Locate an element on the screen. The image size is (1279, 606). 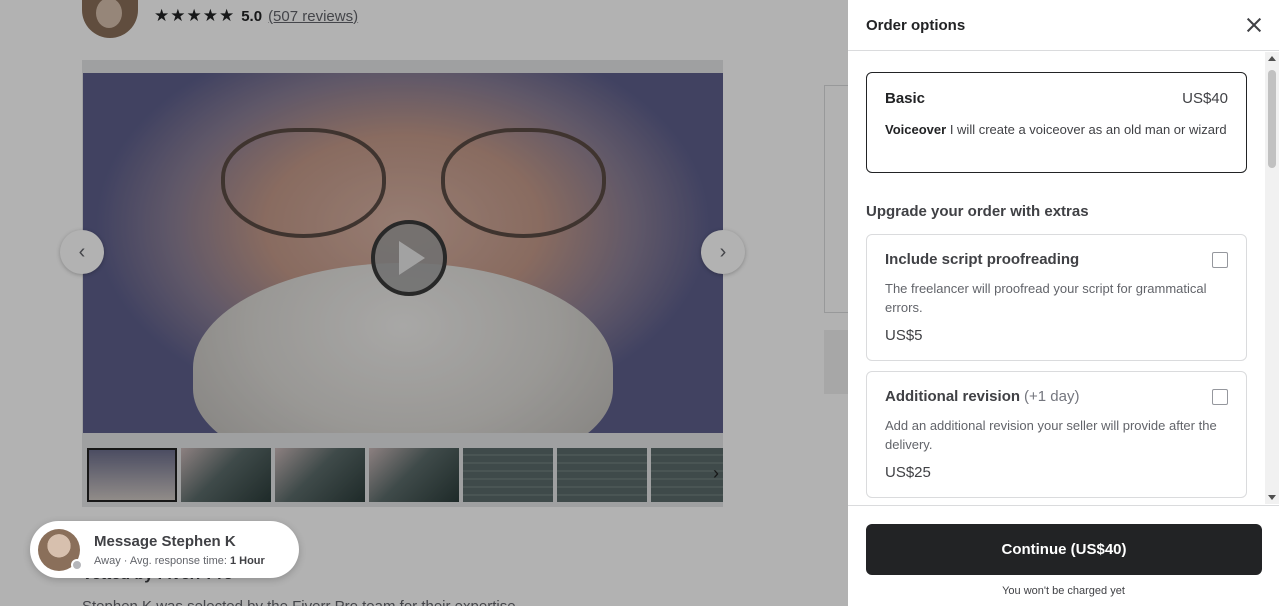
scroll-down-icon is located at coordinates (1272, 497).